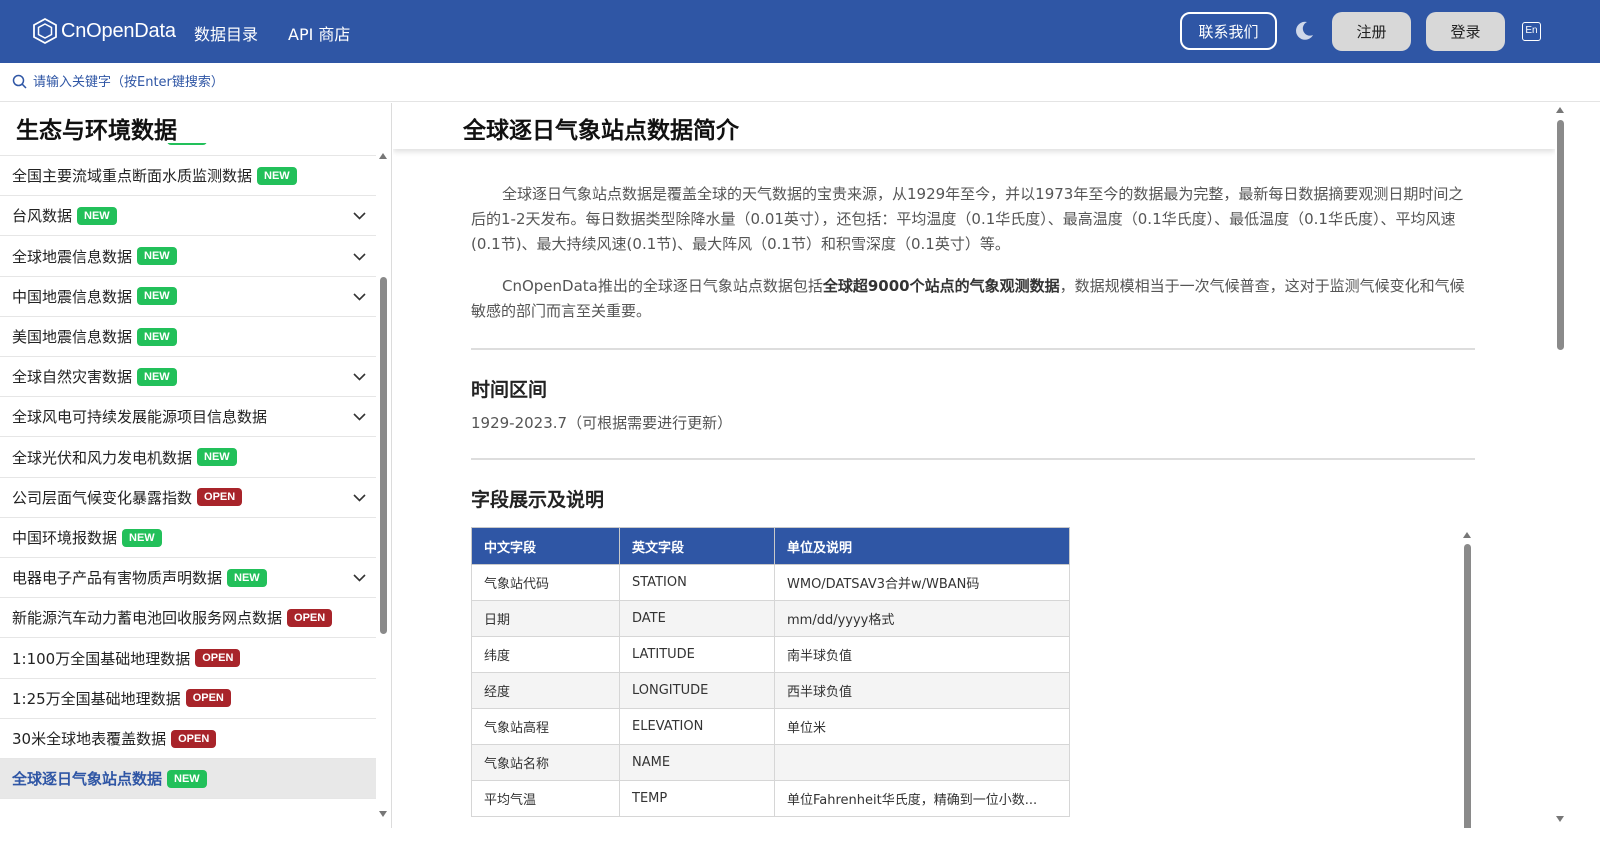  I want to click on sidebar-scroll-down-arrow, so click(383, 814).